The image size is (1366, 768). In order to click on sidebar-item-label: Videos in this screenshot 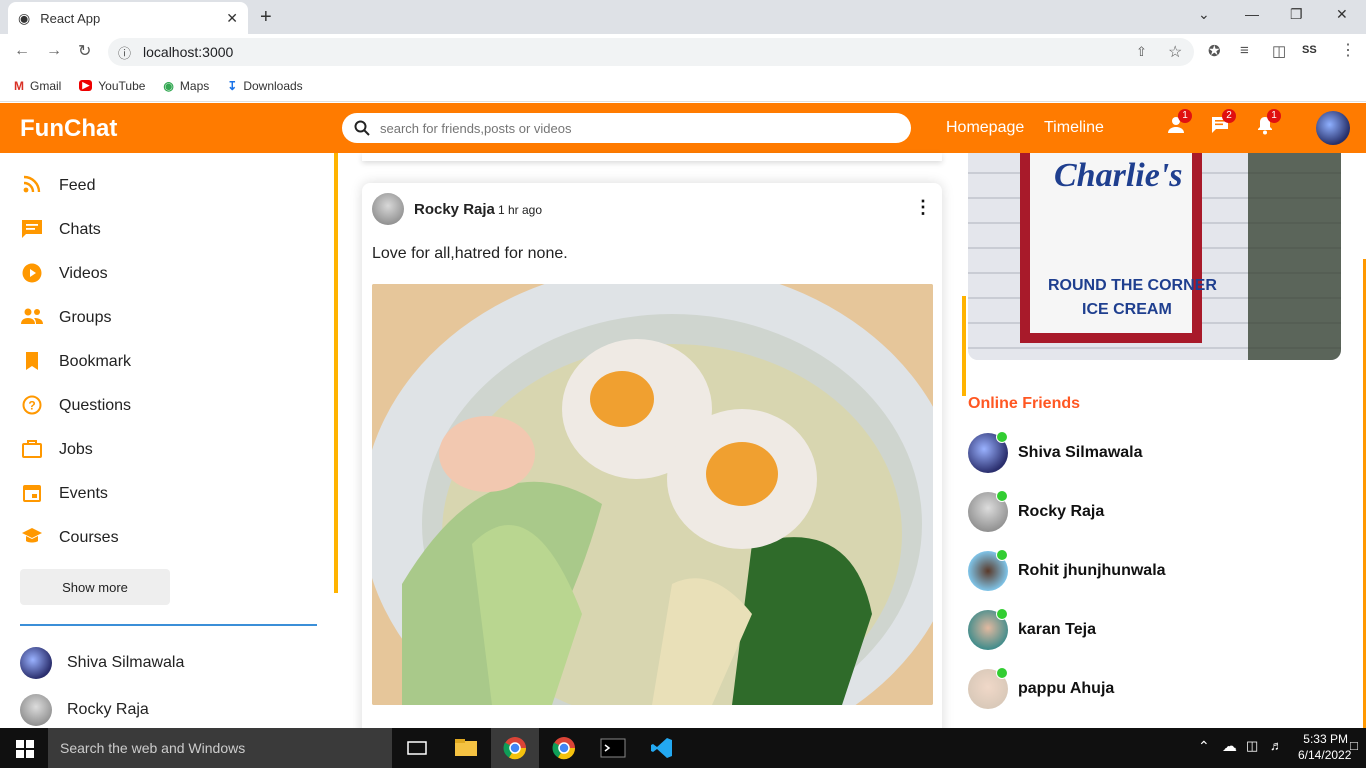, I will do `click(83, 273)`.